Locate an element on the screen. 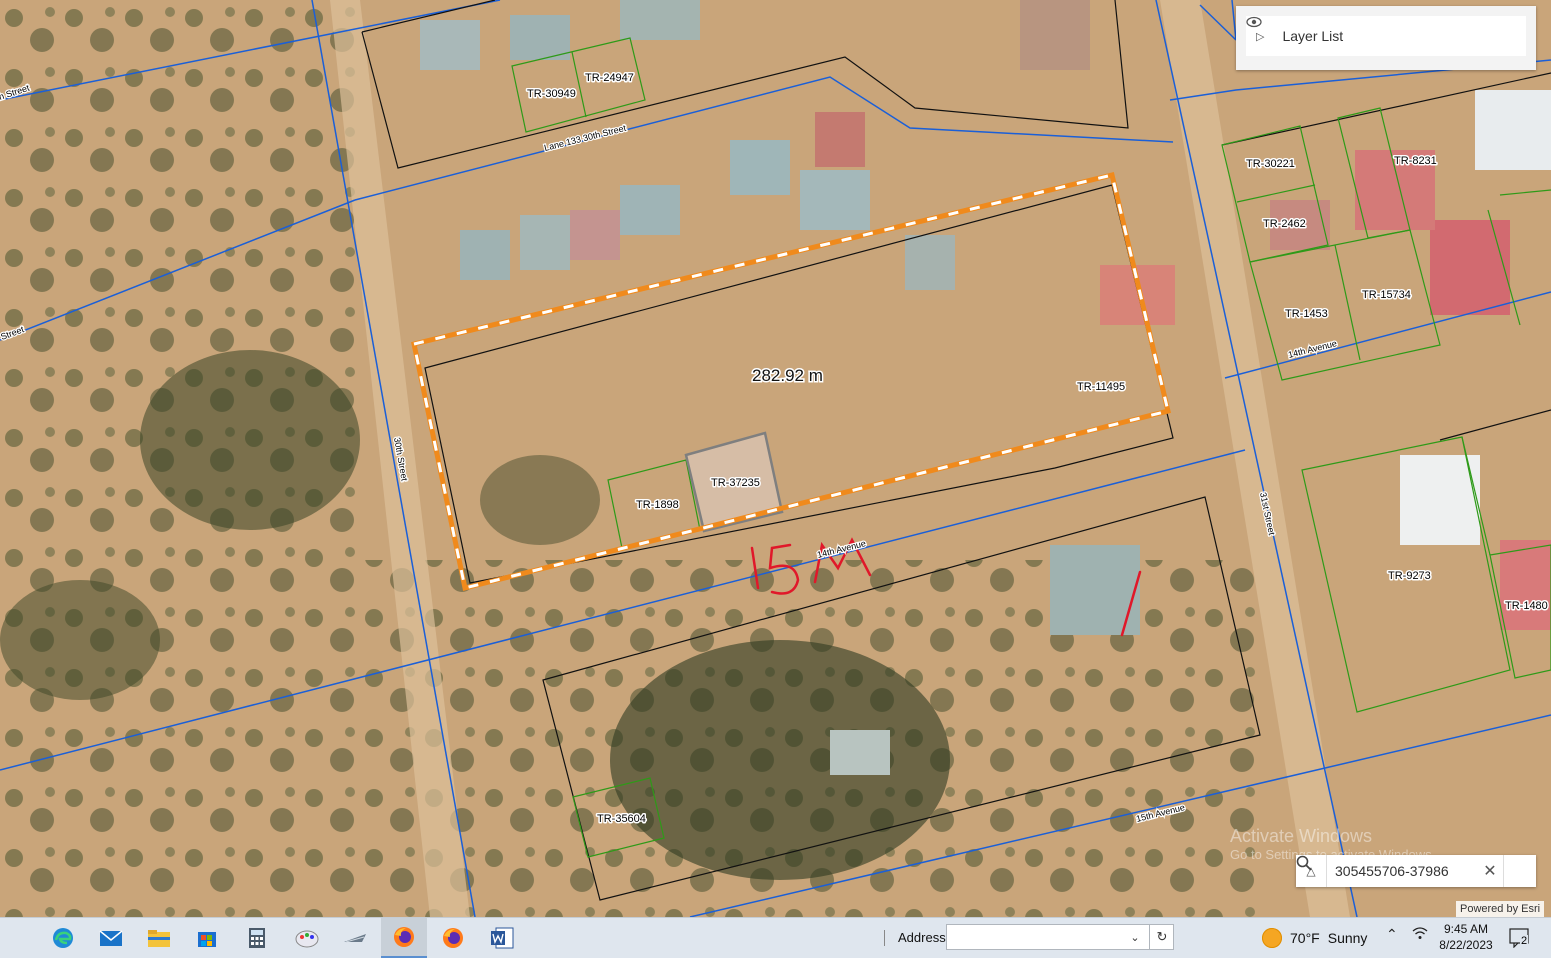 Image resolution: width=1551 pixels, height=958 pixels. notification-count: 2 is located at coordinates (1524, 941).